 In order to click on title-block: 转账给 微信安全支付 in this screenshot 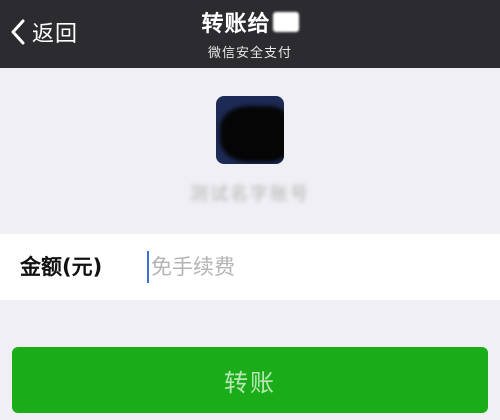, I will do `click(250, 33)`.